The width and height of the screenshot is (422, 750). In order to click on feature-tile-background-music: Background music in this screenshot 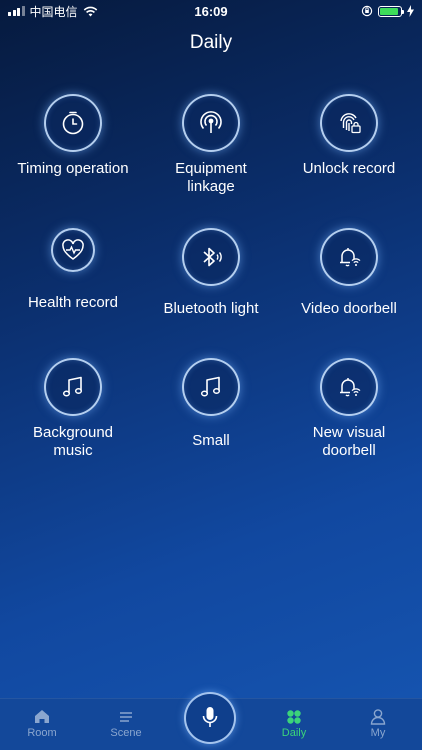, I will do `click(73, 409)`.